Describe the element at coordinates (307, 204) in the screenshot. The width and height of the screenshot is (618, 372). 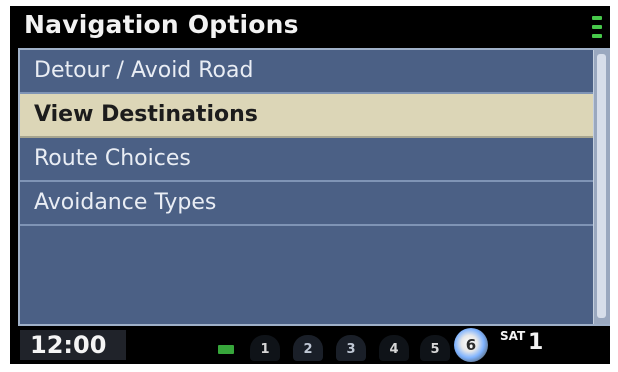
I see `menu-item-avoidance-types: Avoidance Types` at that location.